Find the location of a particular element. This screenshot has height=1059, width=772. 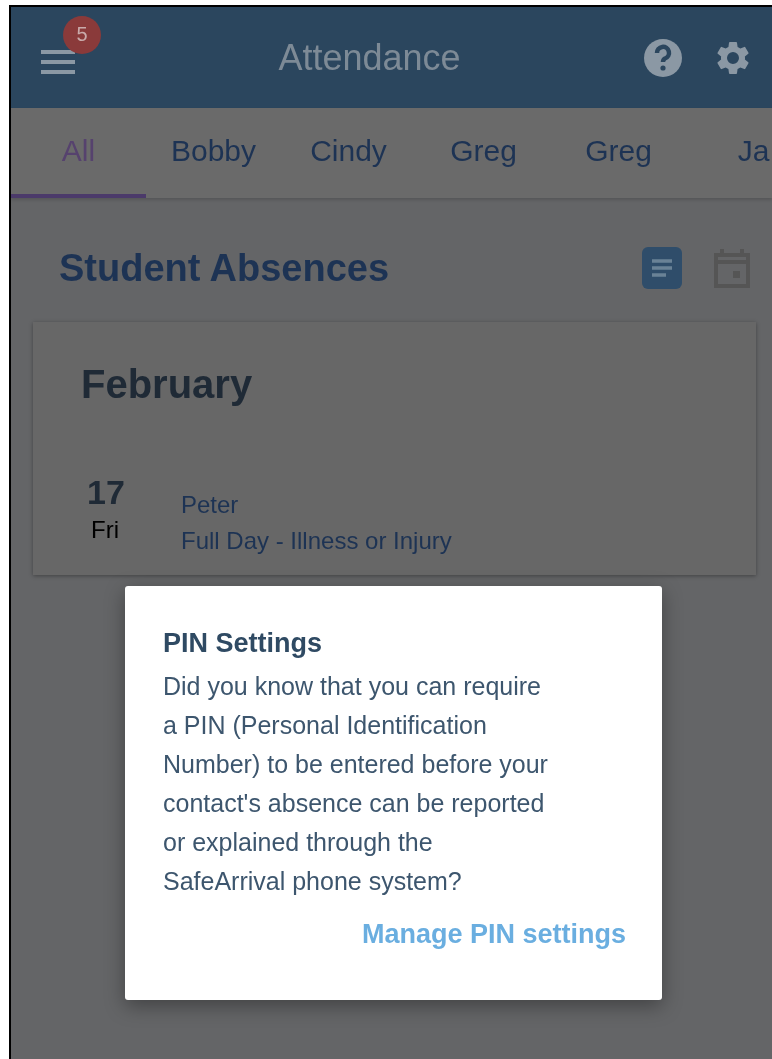

list-icon is located at coordinates (662, 268).